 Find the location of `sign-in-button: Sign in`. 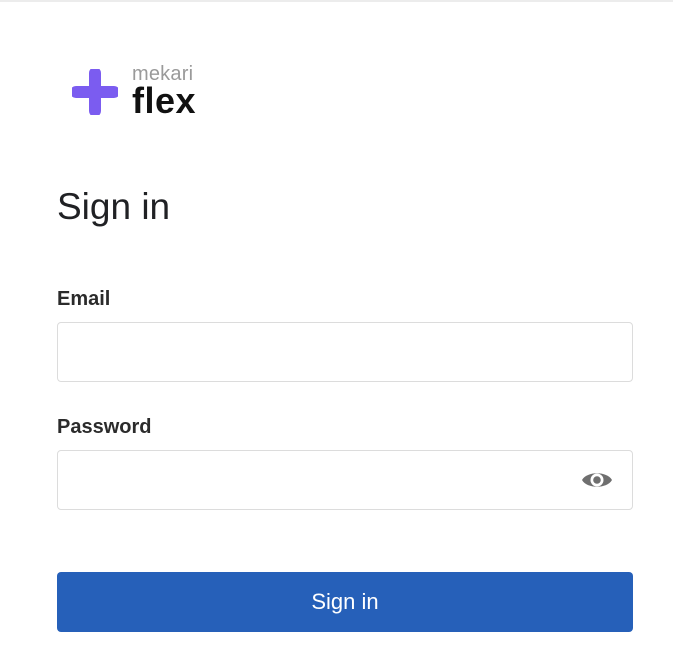

sign-in-button: Sign in is located at coordinates (345, 602).